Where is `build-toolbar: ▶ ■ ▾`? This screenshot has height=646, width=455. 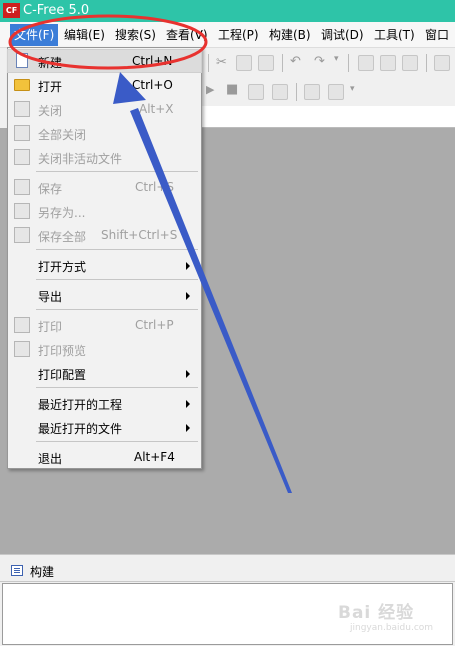
build-toolbar: ▶ ■ ▾ is located at coordinates (327, 92).